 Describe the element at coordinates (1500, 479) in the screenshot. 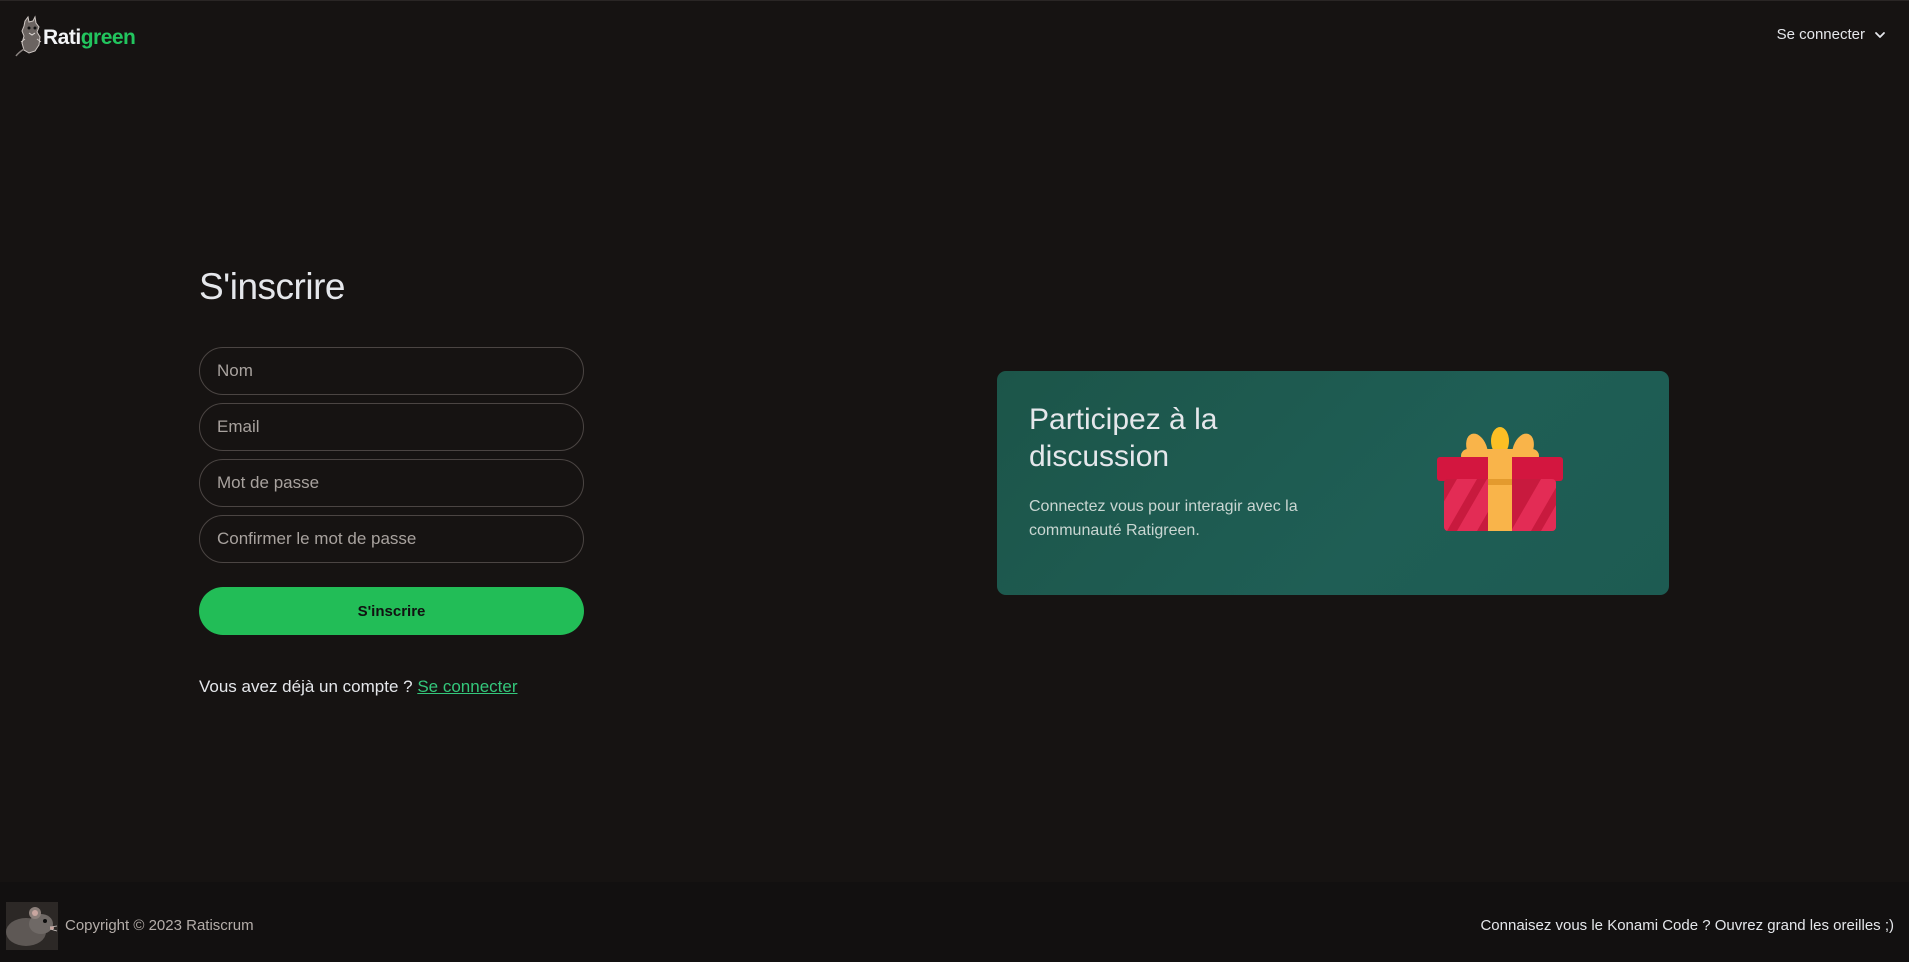

I see `gift-icon` at that location.